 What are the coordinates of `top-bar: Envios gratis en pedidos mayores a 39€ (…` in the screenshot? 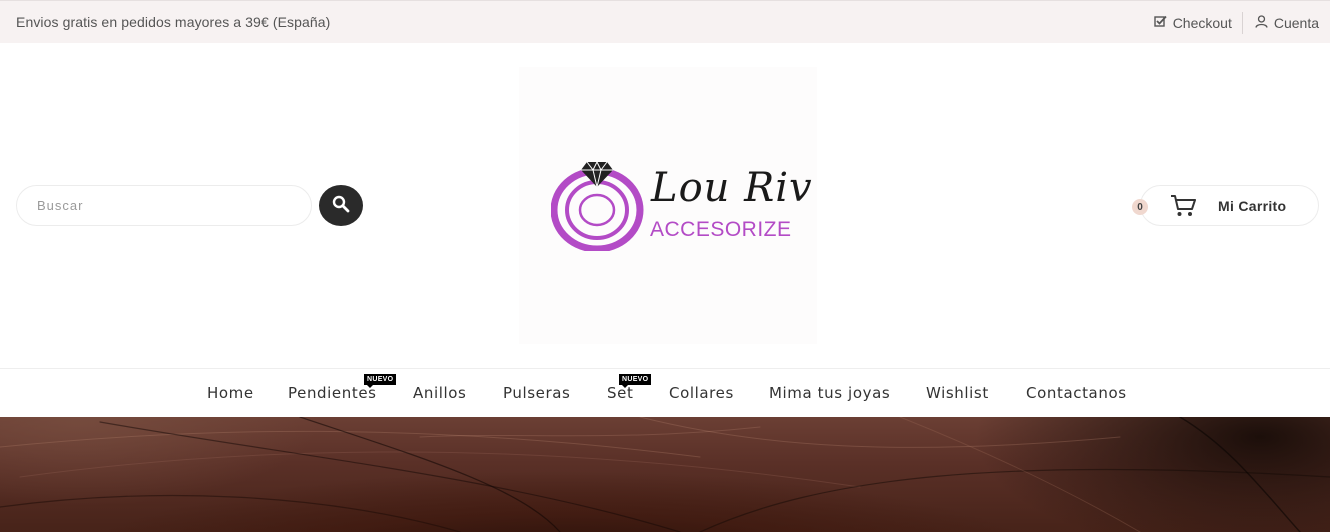 It's located at (665, 21).